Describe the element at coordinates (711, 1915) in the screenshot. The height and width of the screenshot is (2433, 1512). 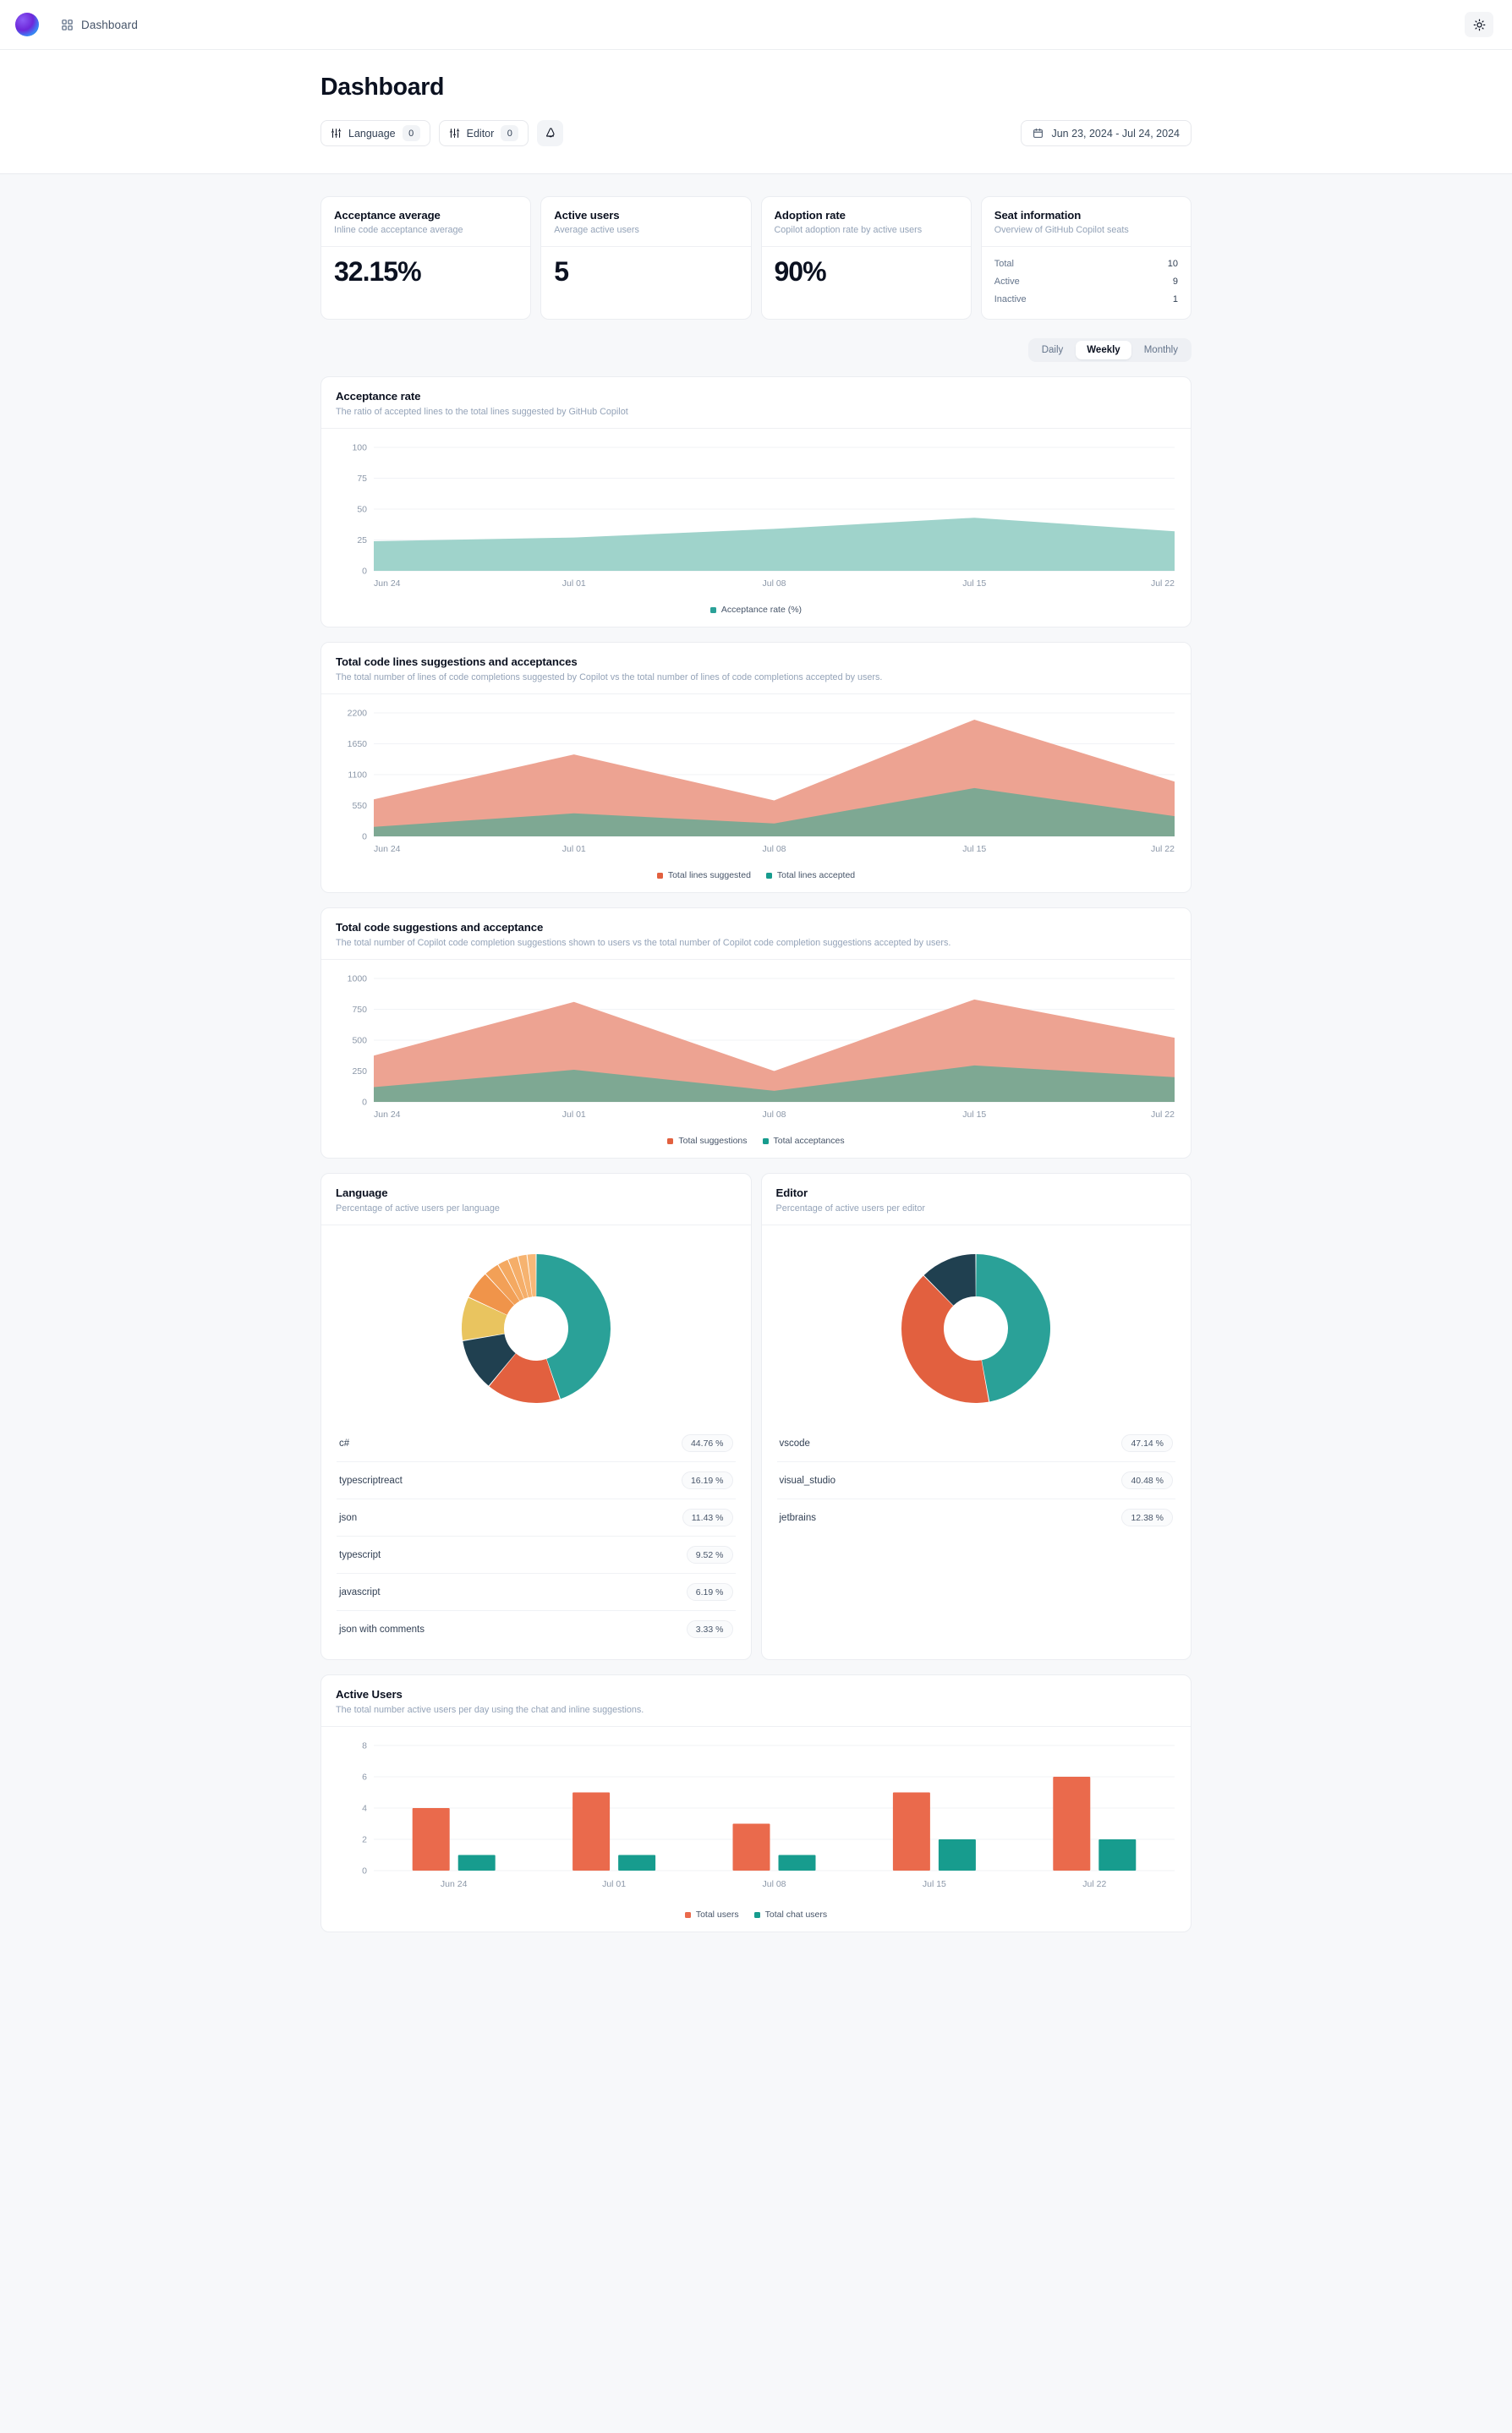
I see `legend-item: Total users` at that location.